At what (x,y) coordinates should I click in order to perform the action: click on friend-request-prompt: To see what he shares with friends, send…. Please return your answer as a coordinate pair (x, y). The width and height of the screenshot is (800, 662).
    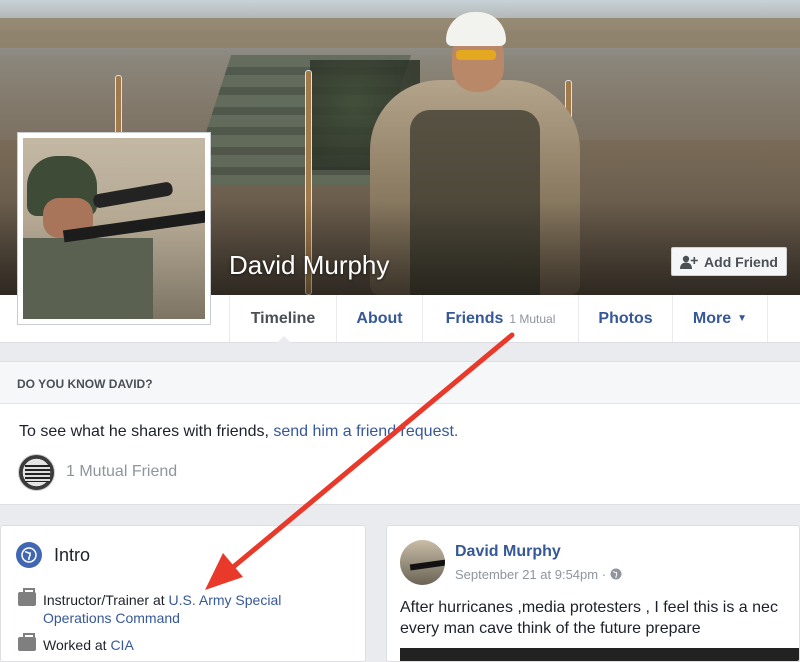
    Looking at the image, I should click on (239, 431).